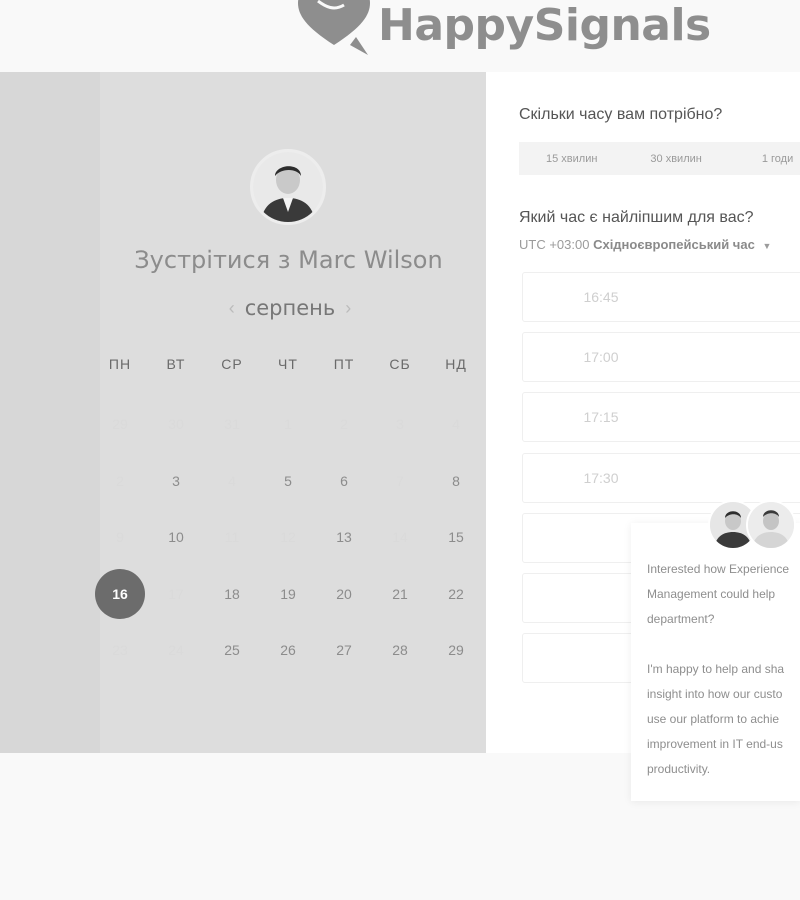  What do you see at coordinates (675, 159) in the screenshot?
I see `duration-option-30: 30 хвилин` at bounding box center [675, 159].